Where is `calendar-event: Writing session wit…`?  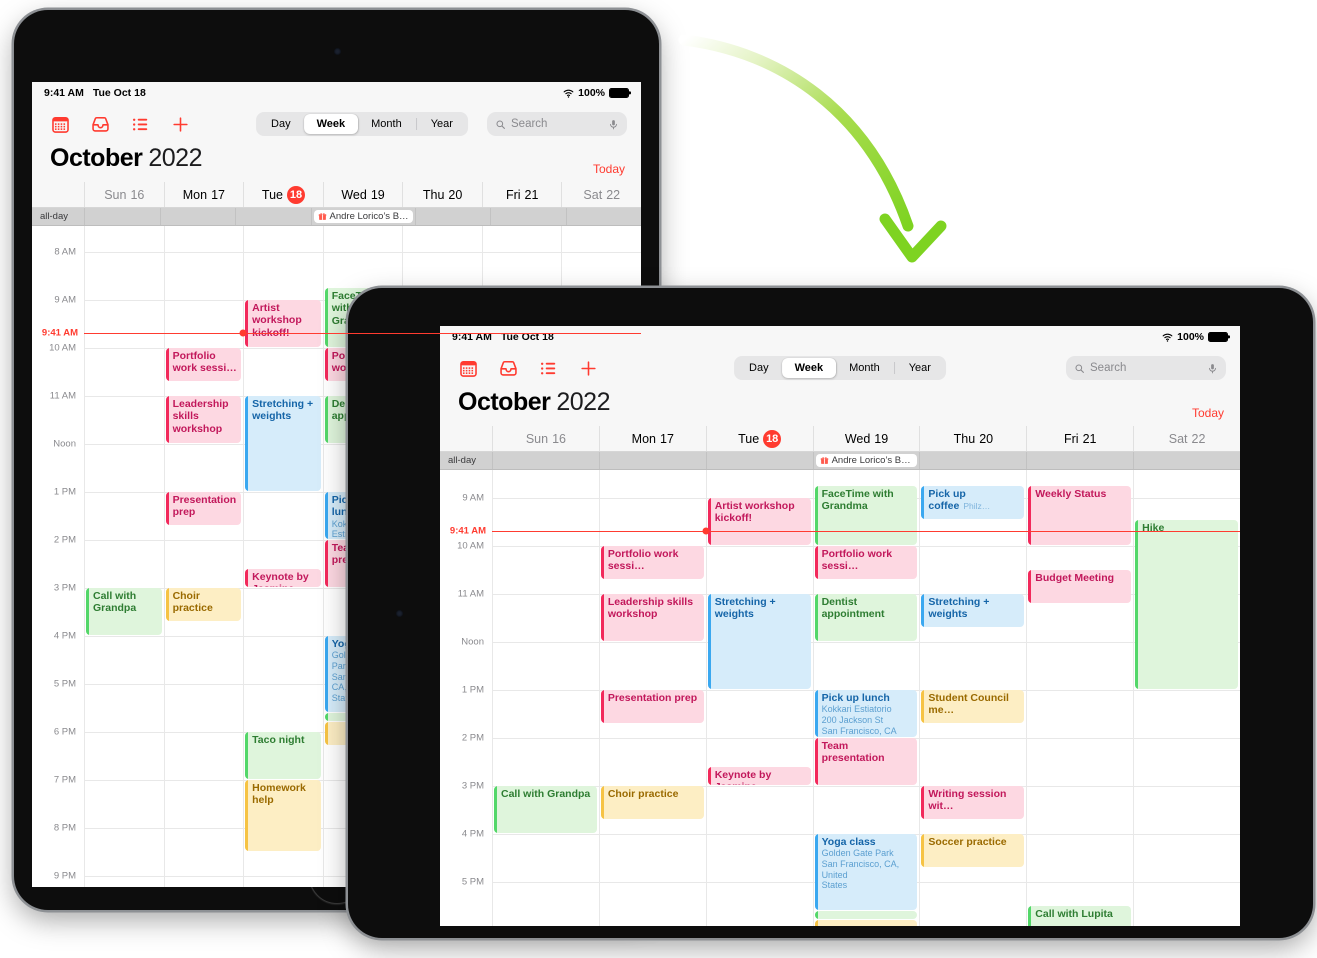 calendar-event: Writing session wit… is located at coordinates (973, 802).